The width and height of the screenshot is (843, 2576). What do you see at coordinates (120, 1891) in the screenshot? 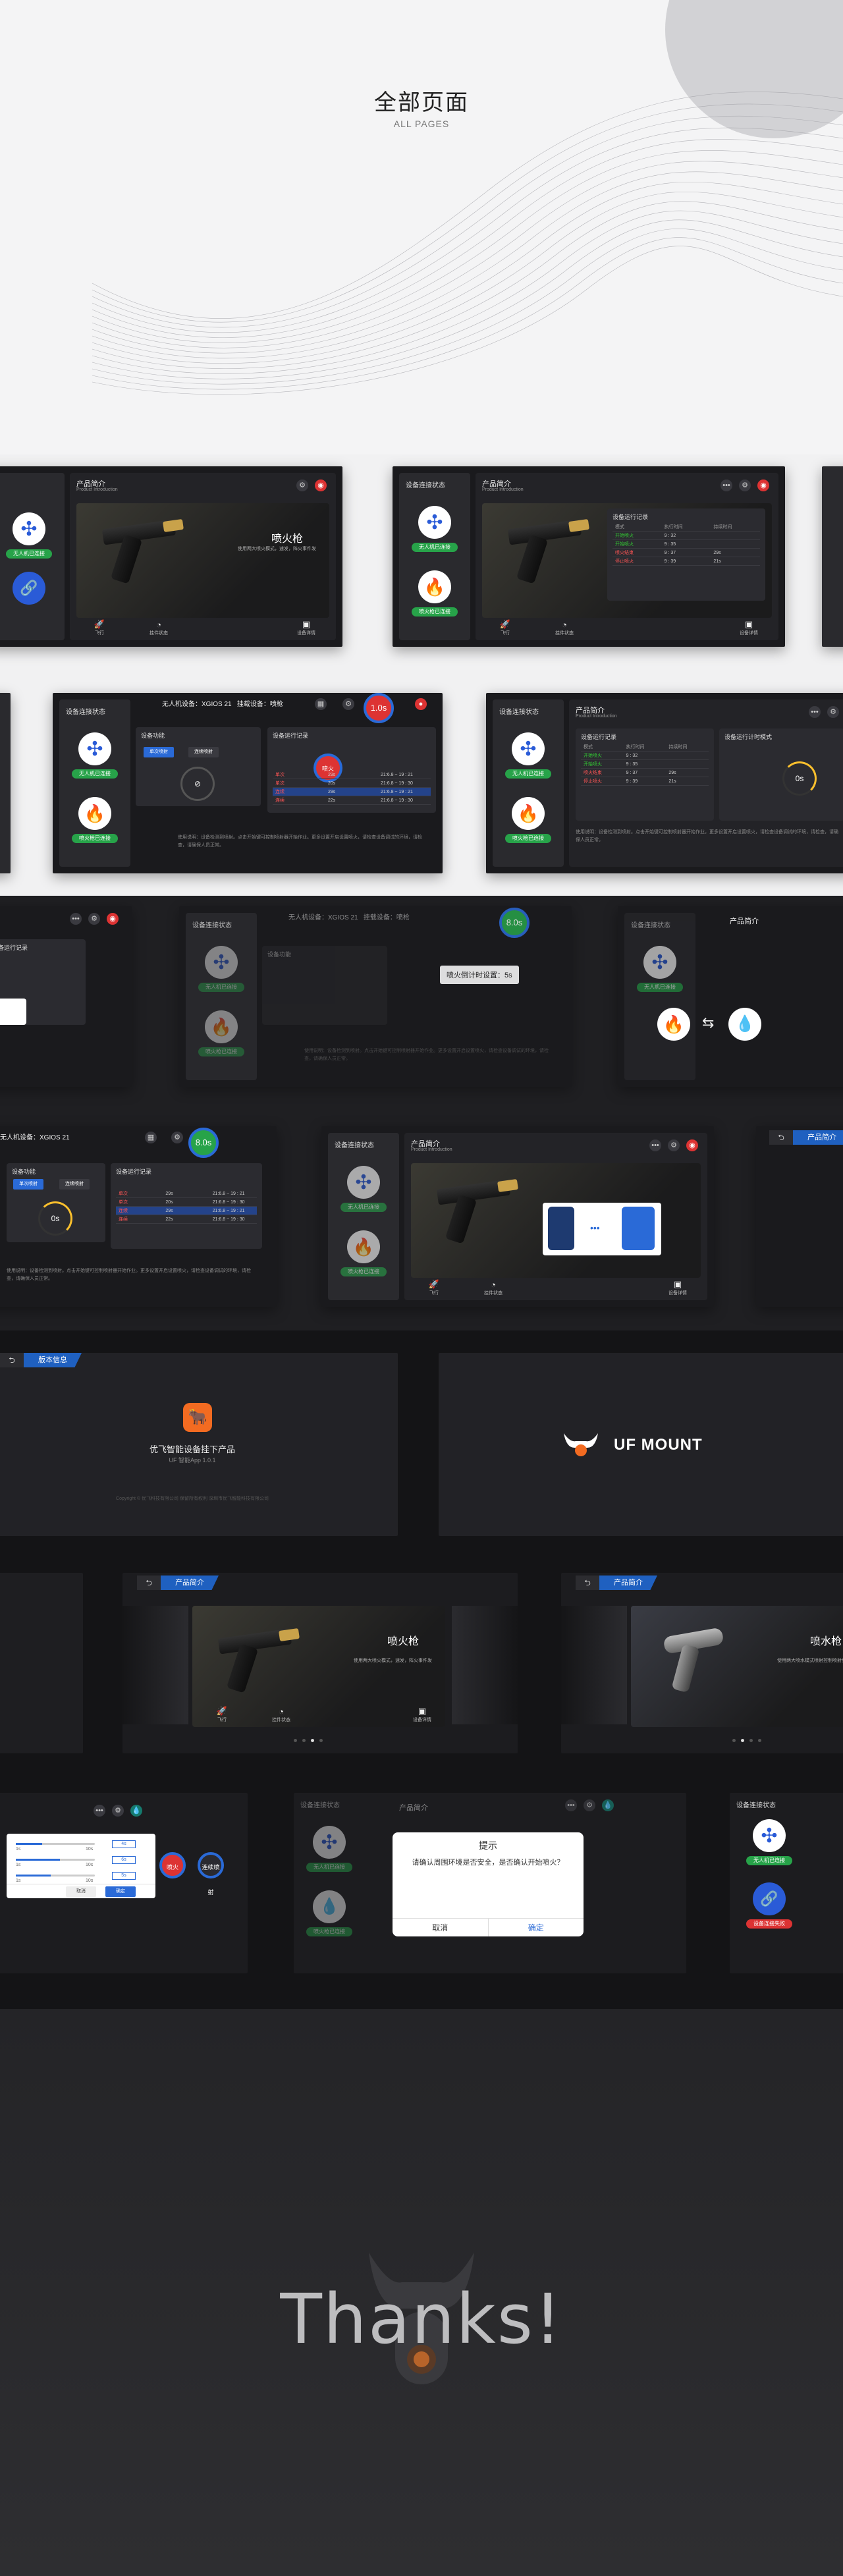
I see `confirm-button: 确定` at bounding box center [120, 1891].